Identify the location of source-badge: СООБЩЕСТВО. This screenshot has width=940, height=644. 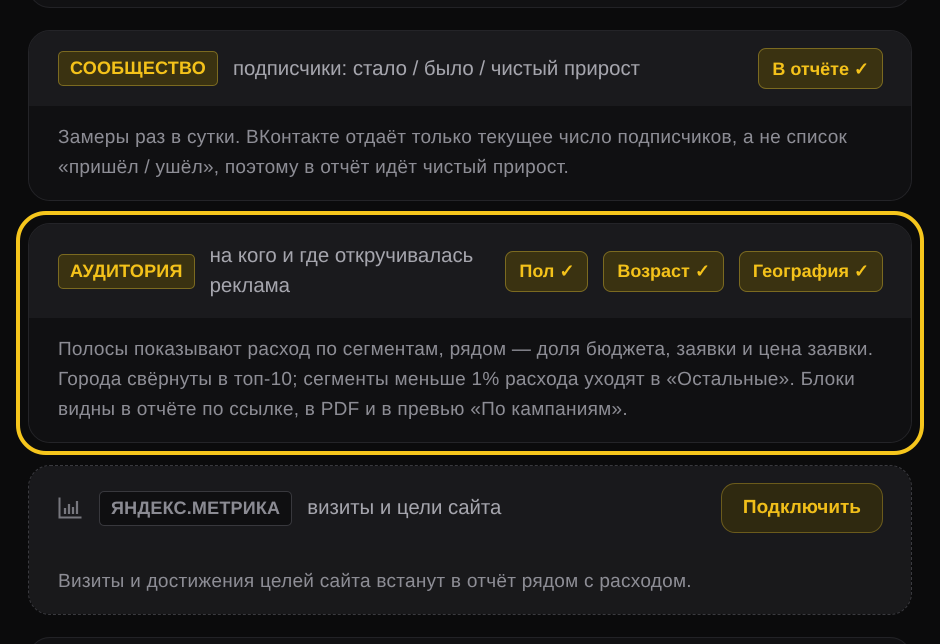
(138, 68).